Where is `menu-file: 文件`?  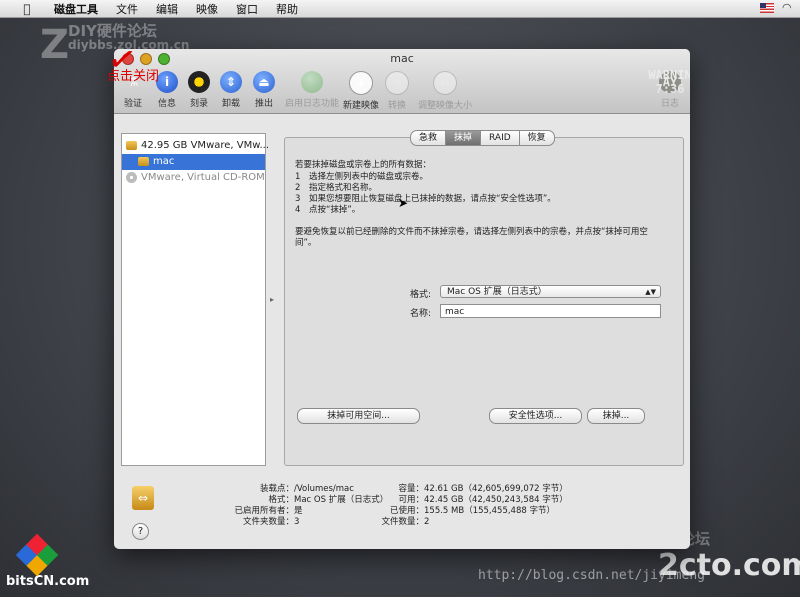 menu-file: 文件 is located at coordinates (127, 9).